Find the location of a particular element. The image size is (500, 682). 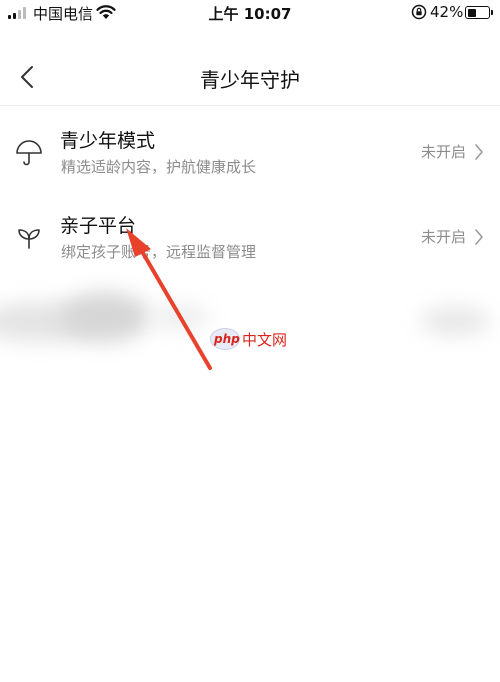

item-title: 青少年模式 is located at coordinates (108, 141).